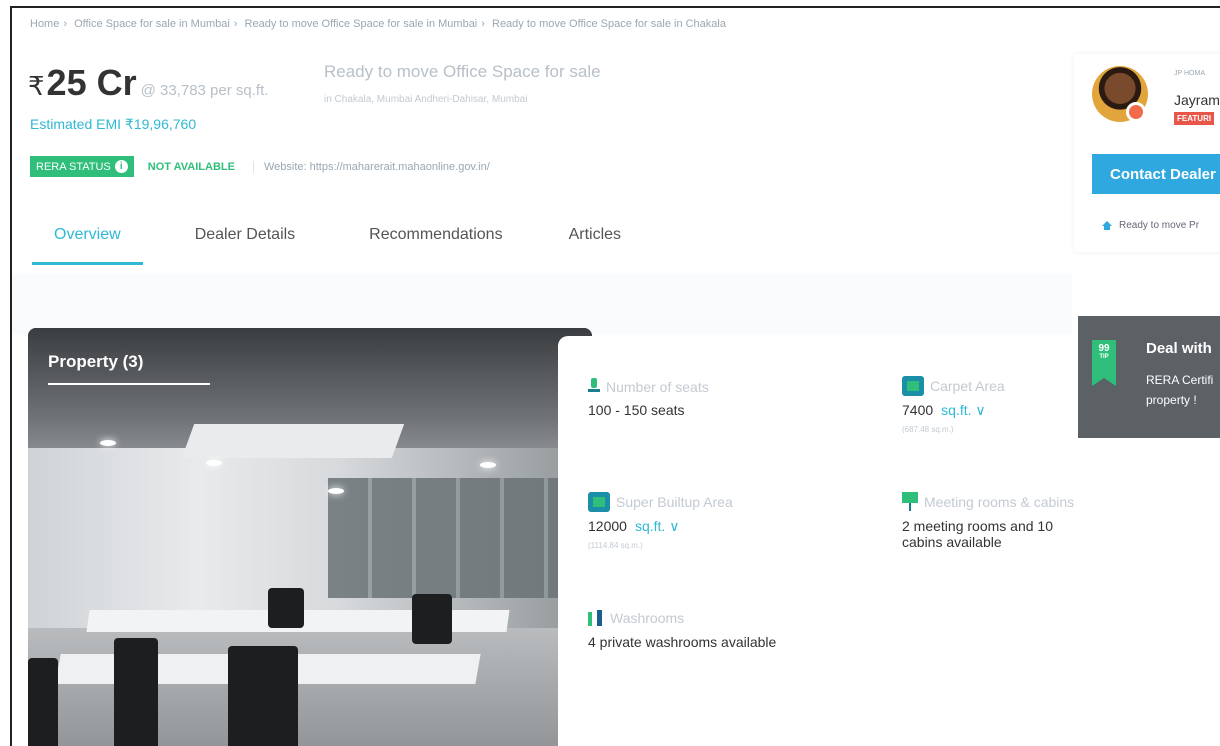 This screenshot has height=746, width=1220. Describe the element at coordinates (245, 245) in the screenshot. I see `tab-dealer-details: Dealer Details` at that location.